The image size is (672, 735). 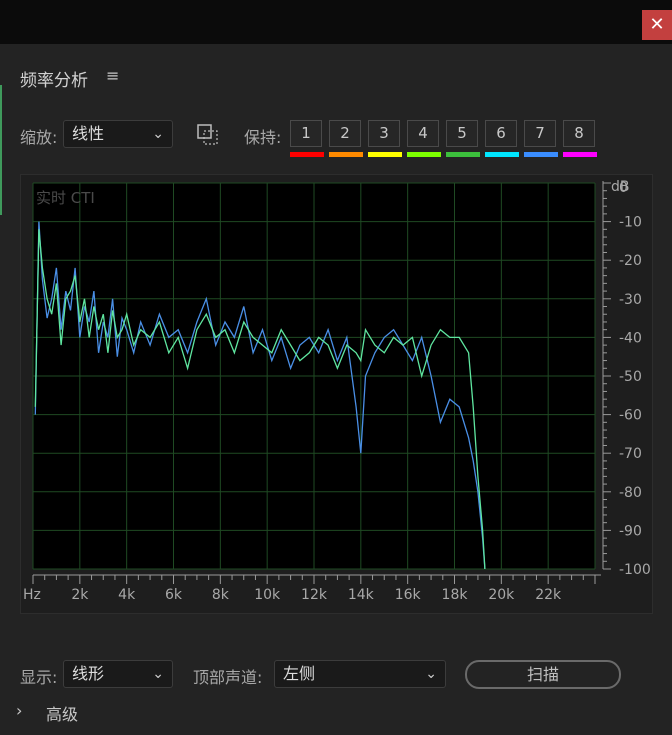 What do you see at coordinates (54, 81) in the screenshot?
I see `panel-title: 频率分析` at bounding box center [54, 81].